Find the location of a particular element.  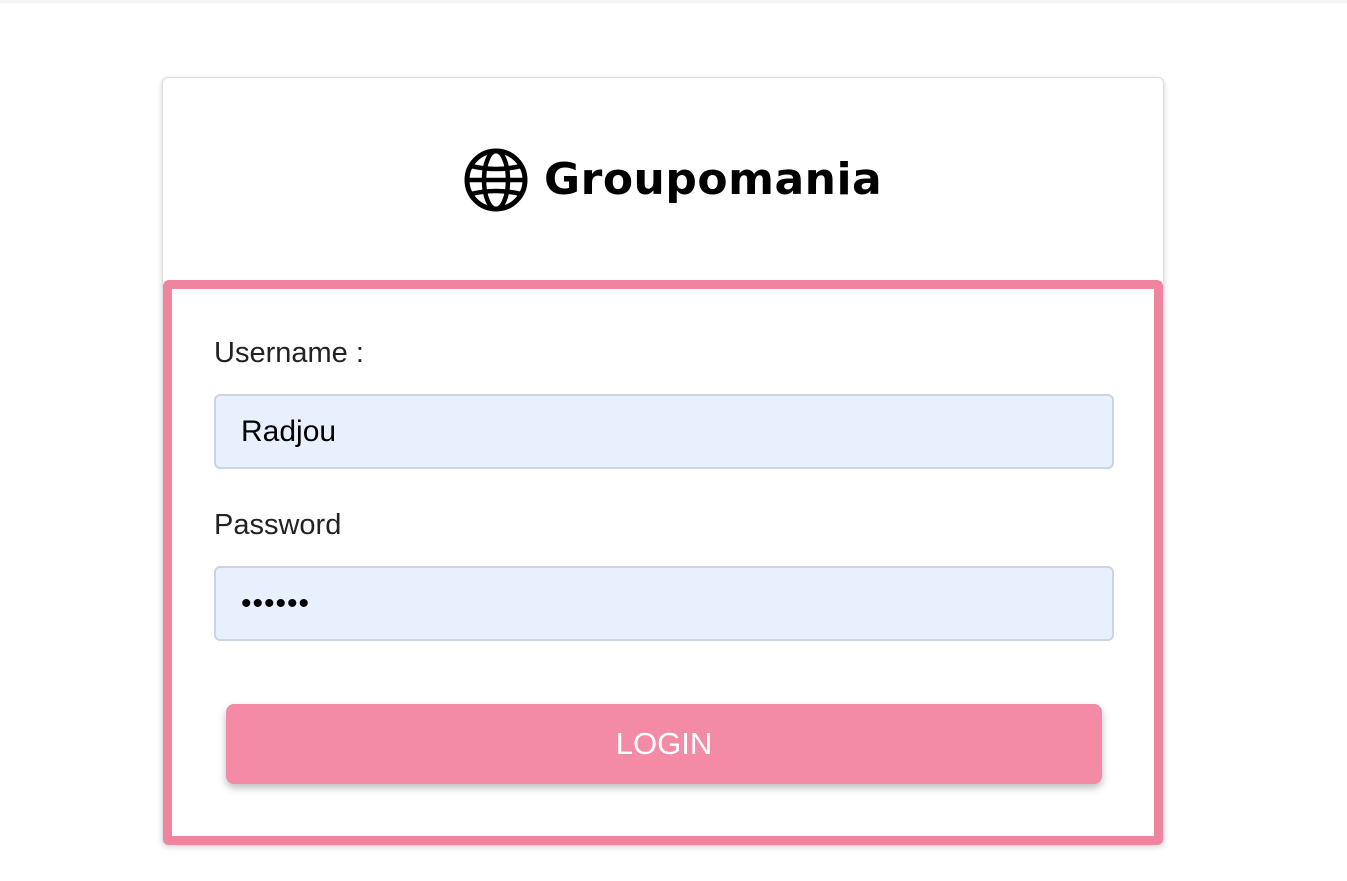

password-input: •••••• is located at coordinates (664, 603).